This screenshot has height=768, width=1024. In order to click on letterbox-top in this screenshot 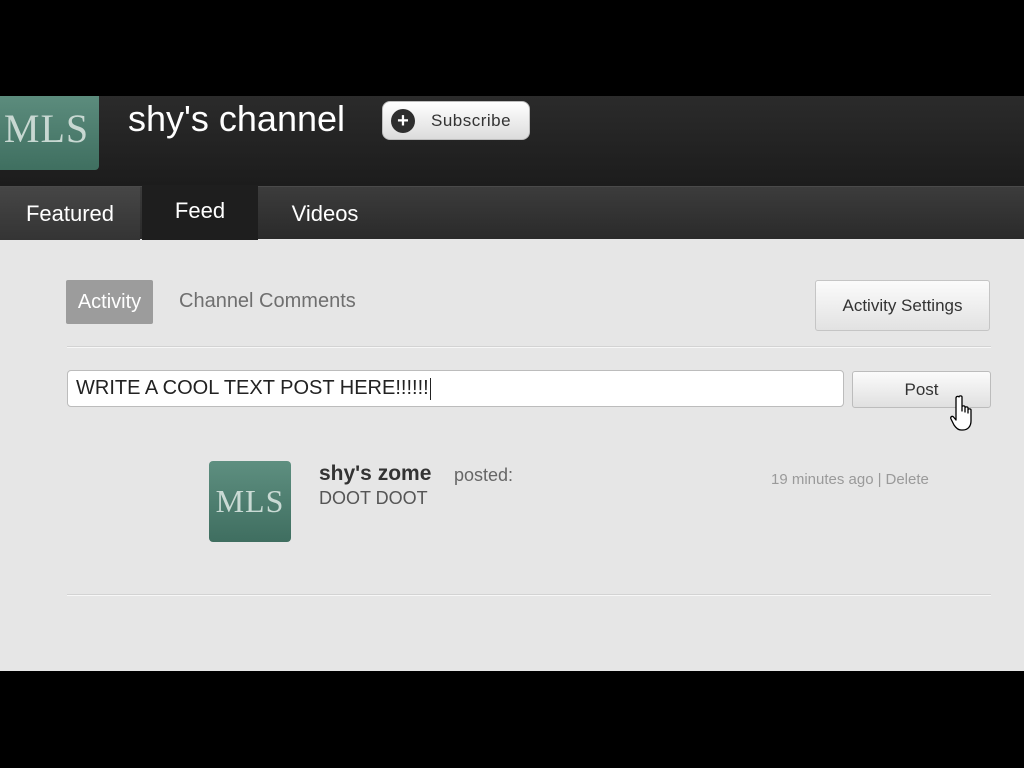, I will do `click(512, 48)`.